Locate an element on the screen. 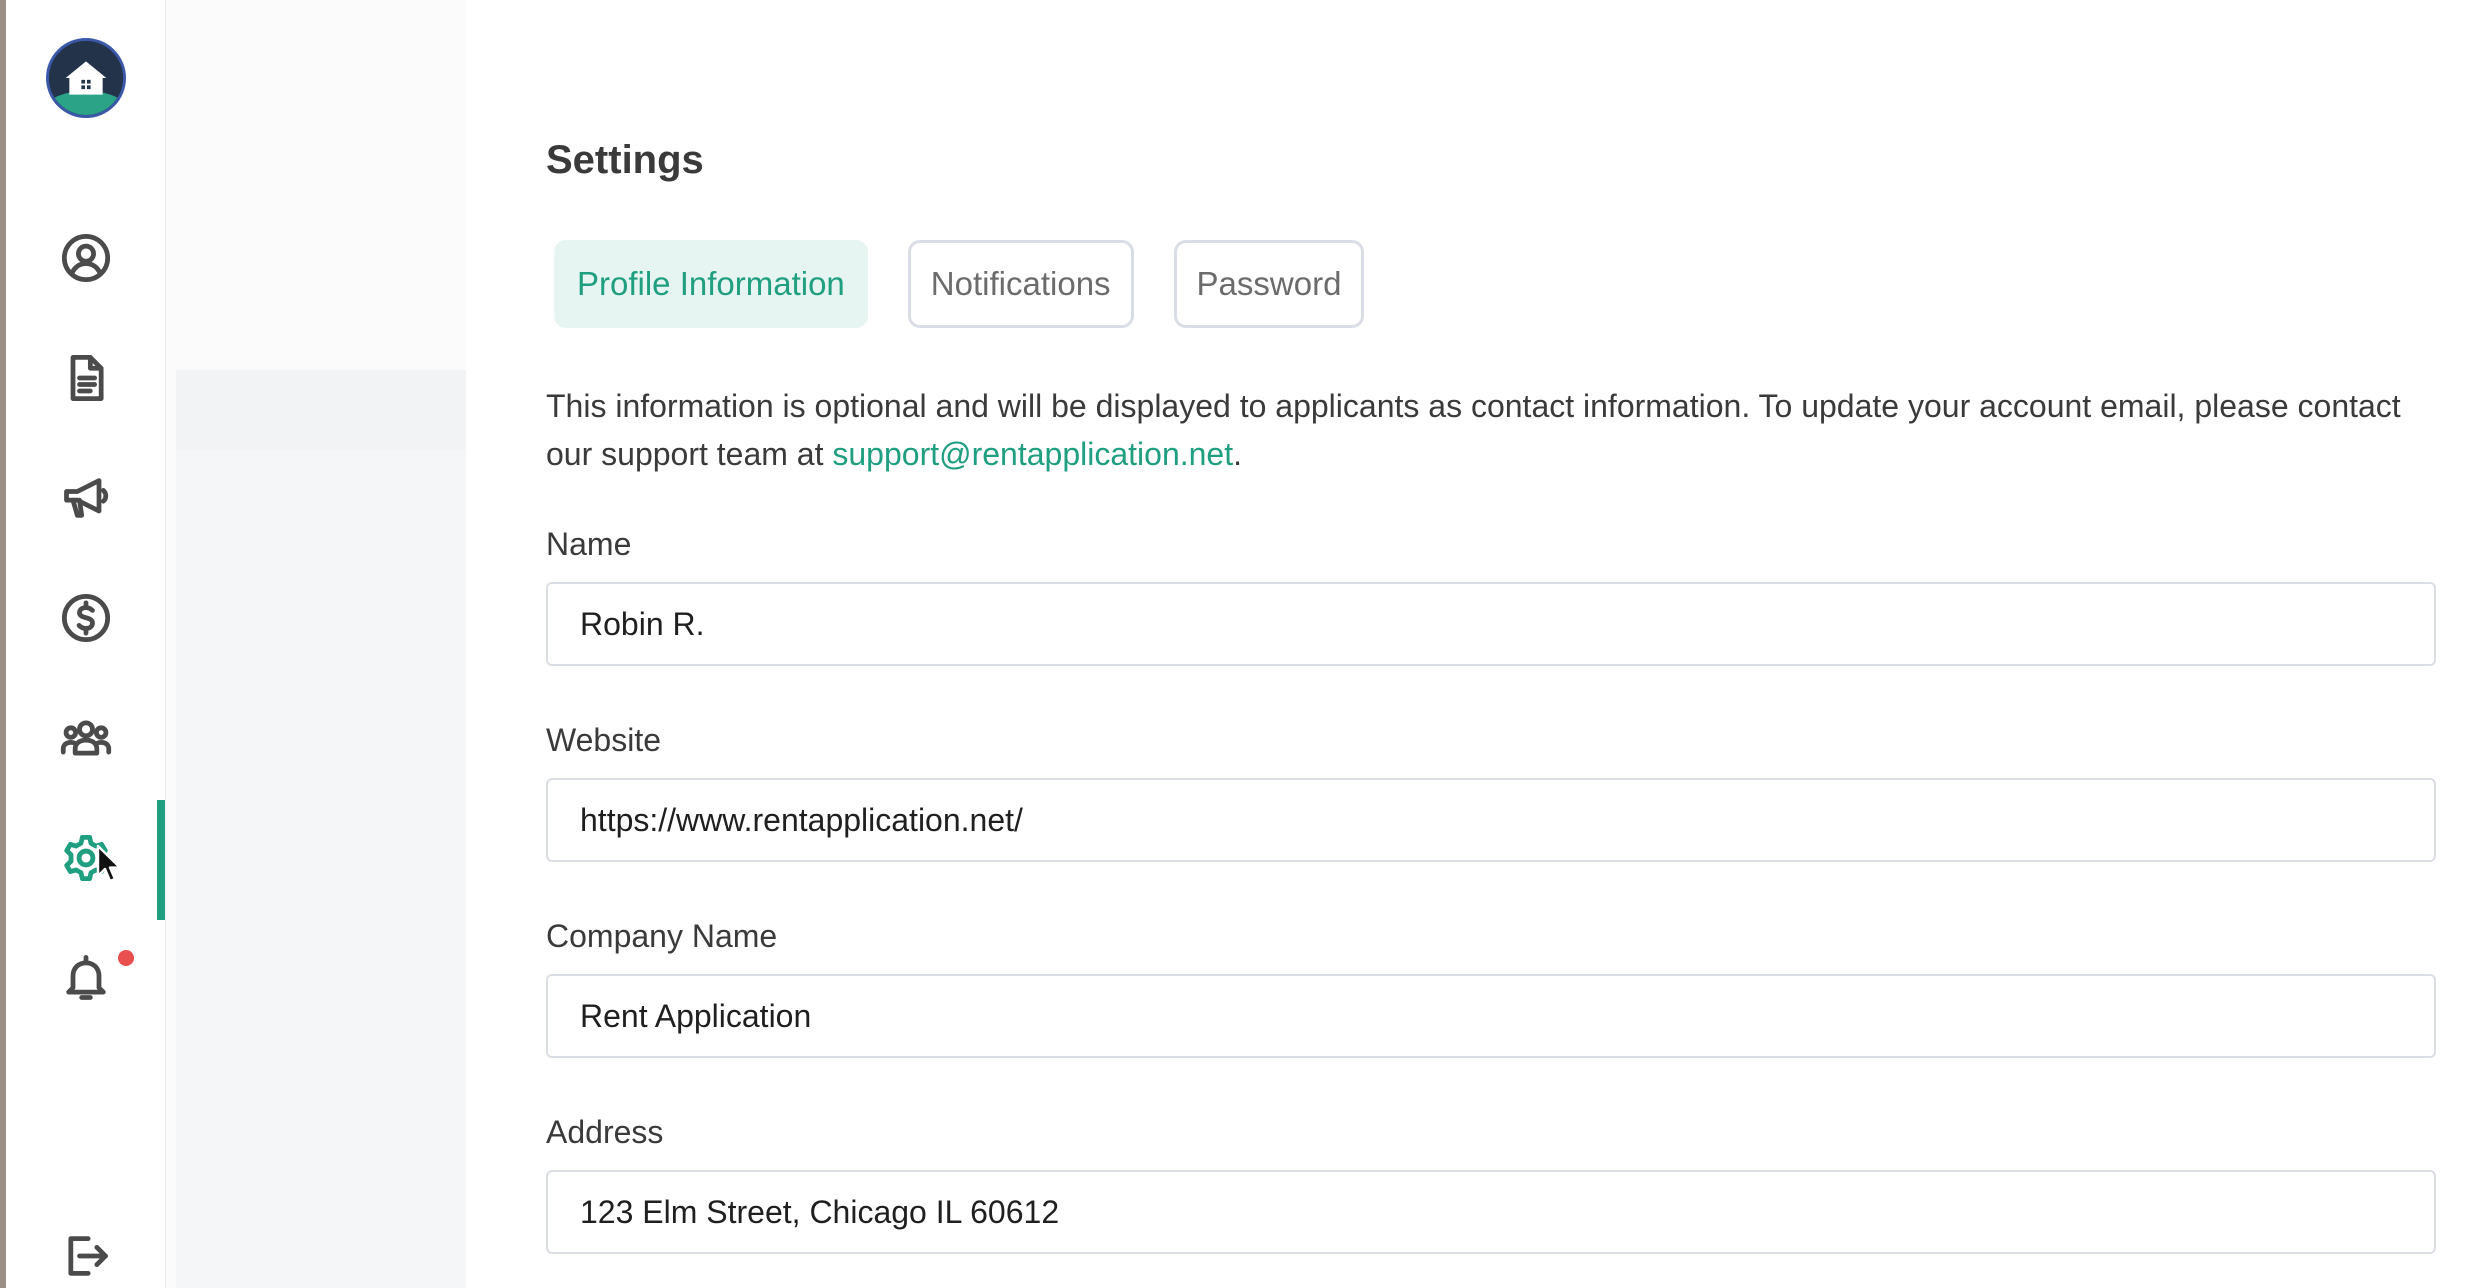 Image resolution: width=2488 pixels, height=1288 pixels. tab-profile-information: Profile Information is located at coordinates (711, 284).